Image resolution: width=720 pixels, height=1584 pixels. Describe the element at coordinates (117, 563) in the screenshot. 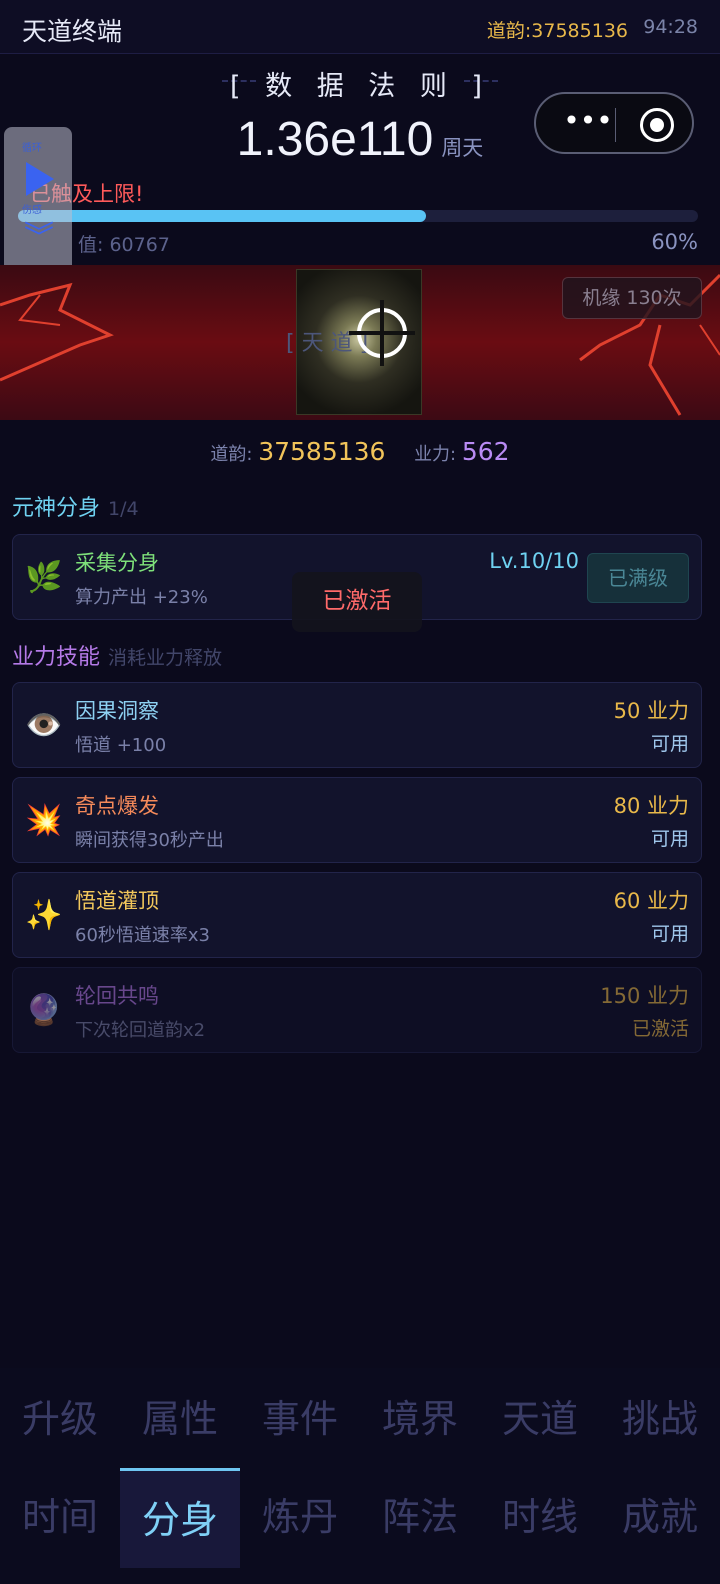

I see `clone-name: 采集分身` at that location.